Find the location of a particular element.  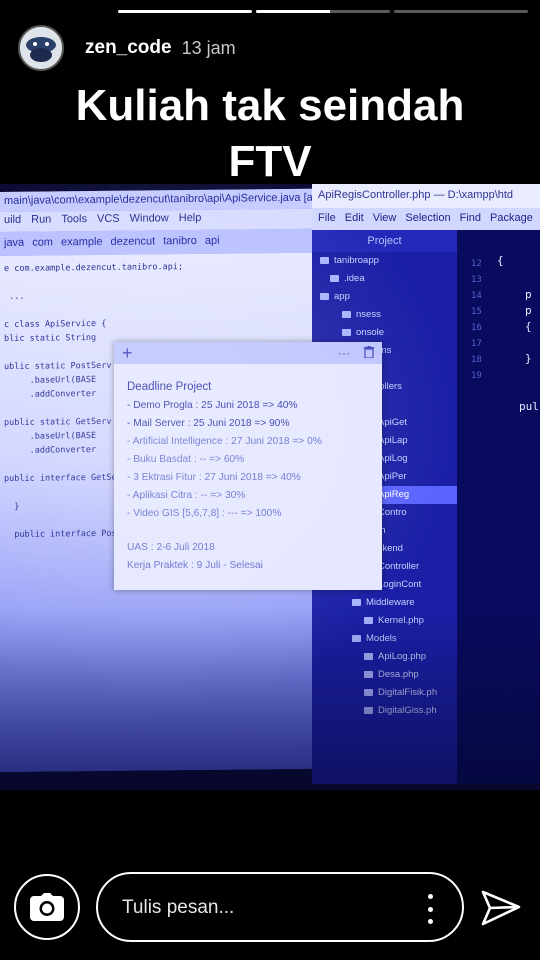

more-vertical-icon is located at coordinates (430, 909).